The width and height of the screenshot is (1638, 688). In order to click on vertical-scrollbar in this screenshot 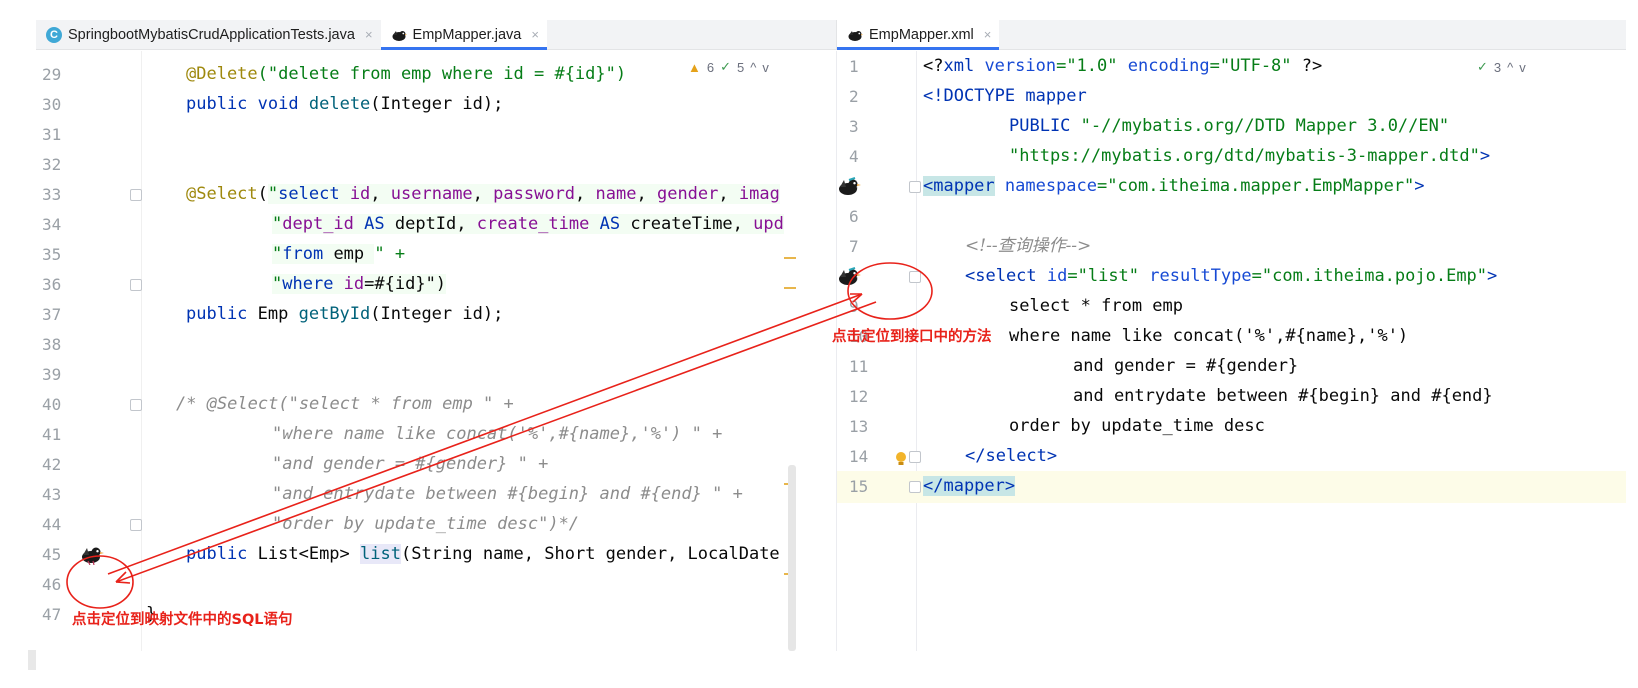, I will do `click(792, 558)`.